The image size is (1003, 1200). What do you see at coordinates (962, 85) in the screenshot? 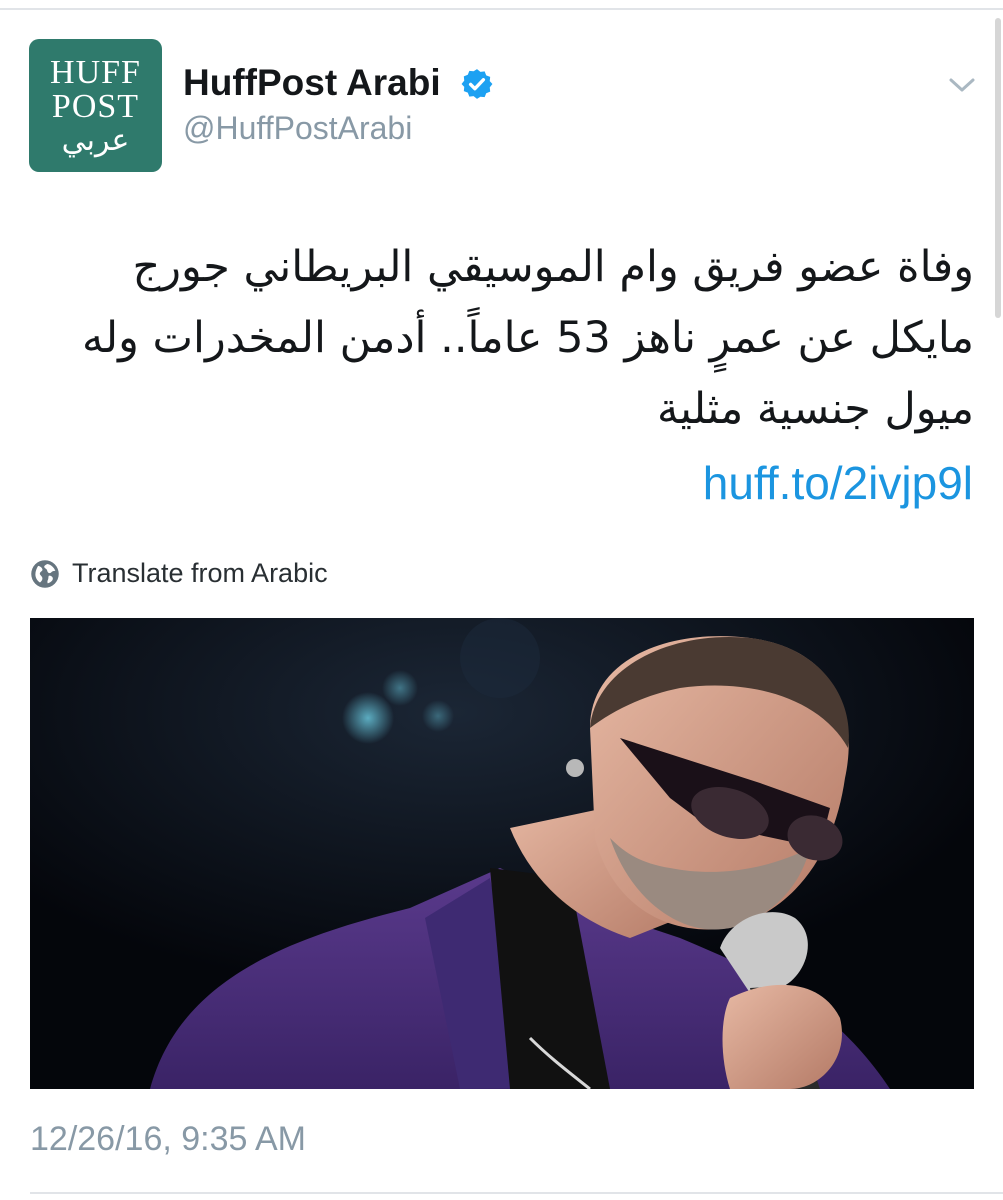
I see `chevron-down-icon` at bounding box center [962, 85].